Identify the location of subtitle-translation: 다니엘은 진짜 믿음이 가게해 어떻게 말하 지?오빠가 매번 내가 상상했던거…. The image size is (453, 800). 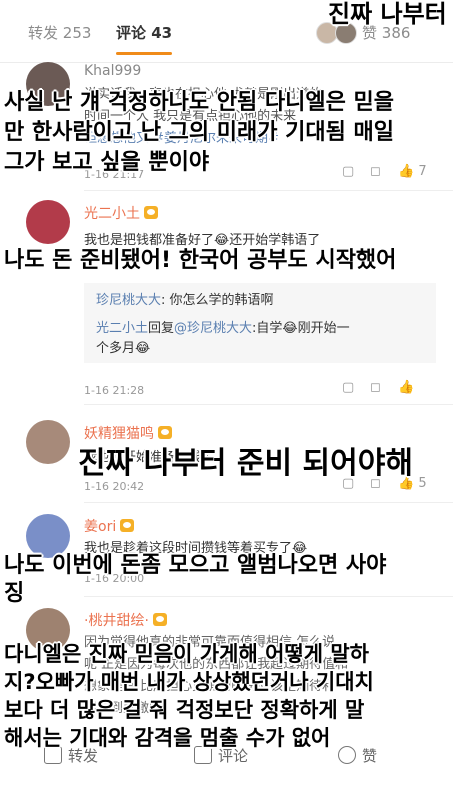
(189, 696).